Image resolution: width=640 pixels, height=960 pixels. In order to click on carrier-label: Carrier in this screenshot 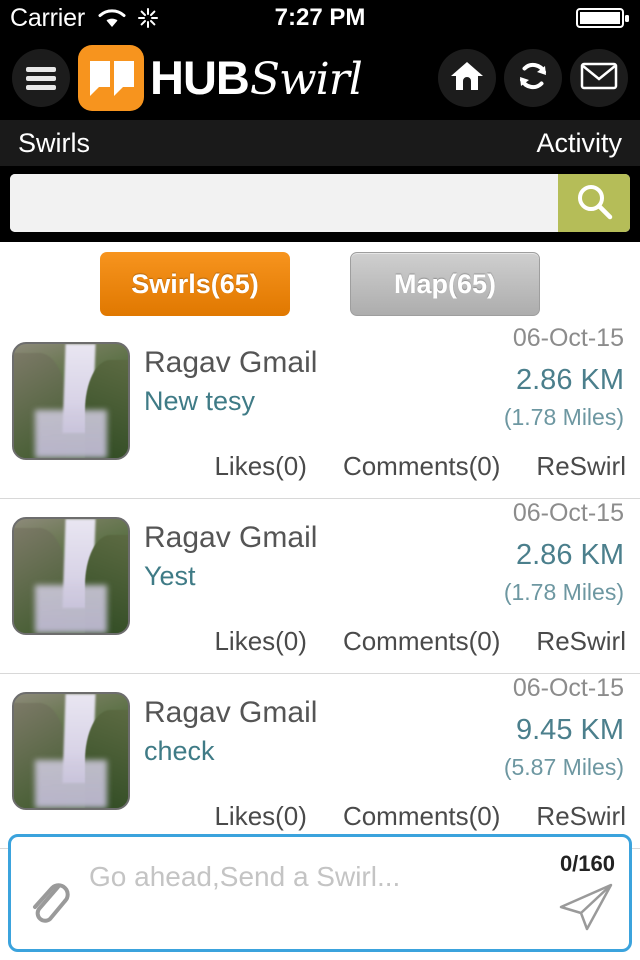, I will do `click(47, 17)`.